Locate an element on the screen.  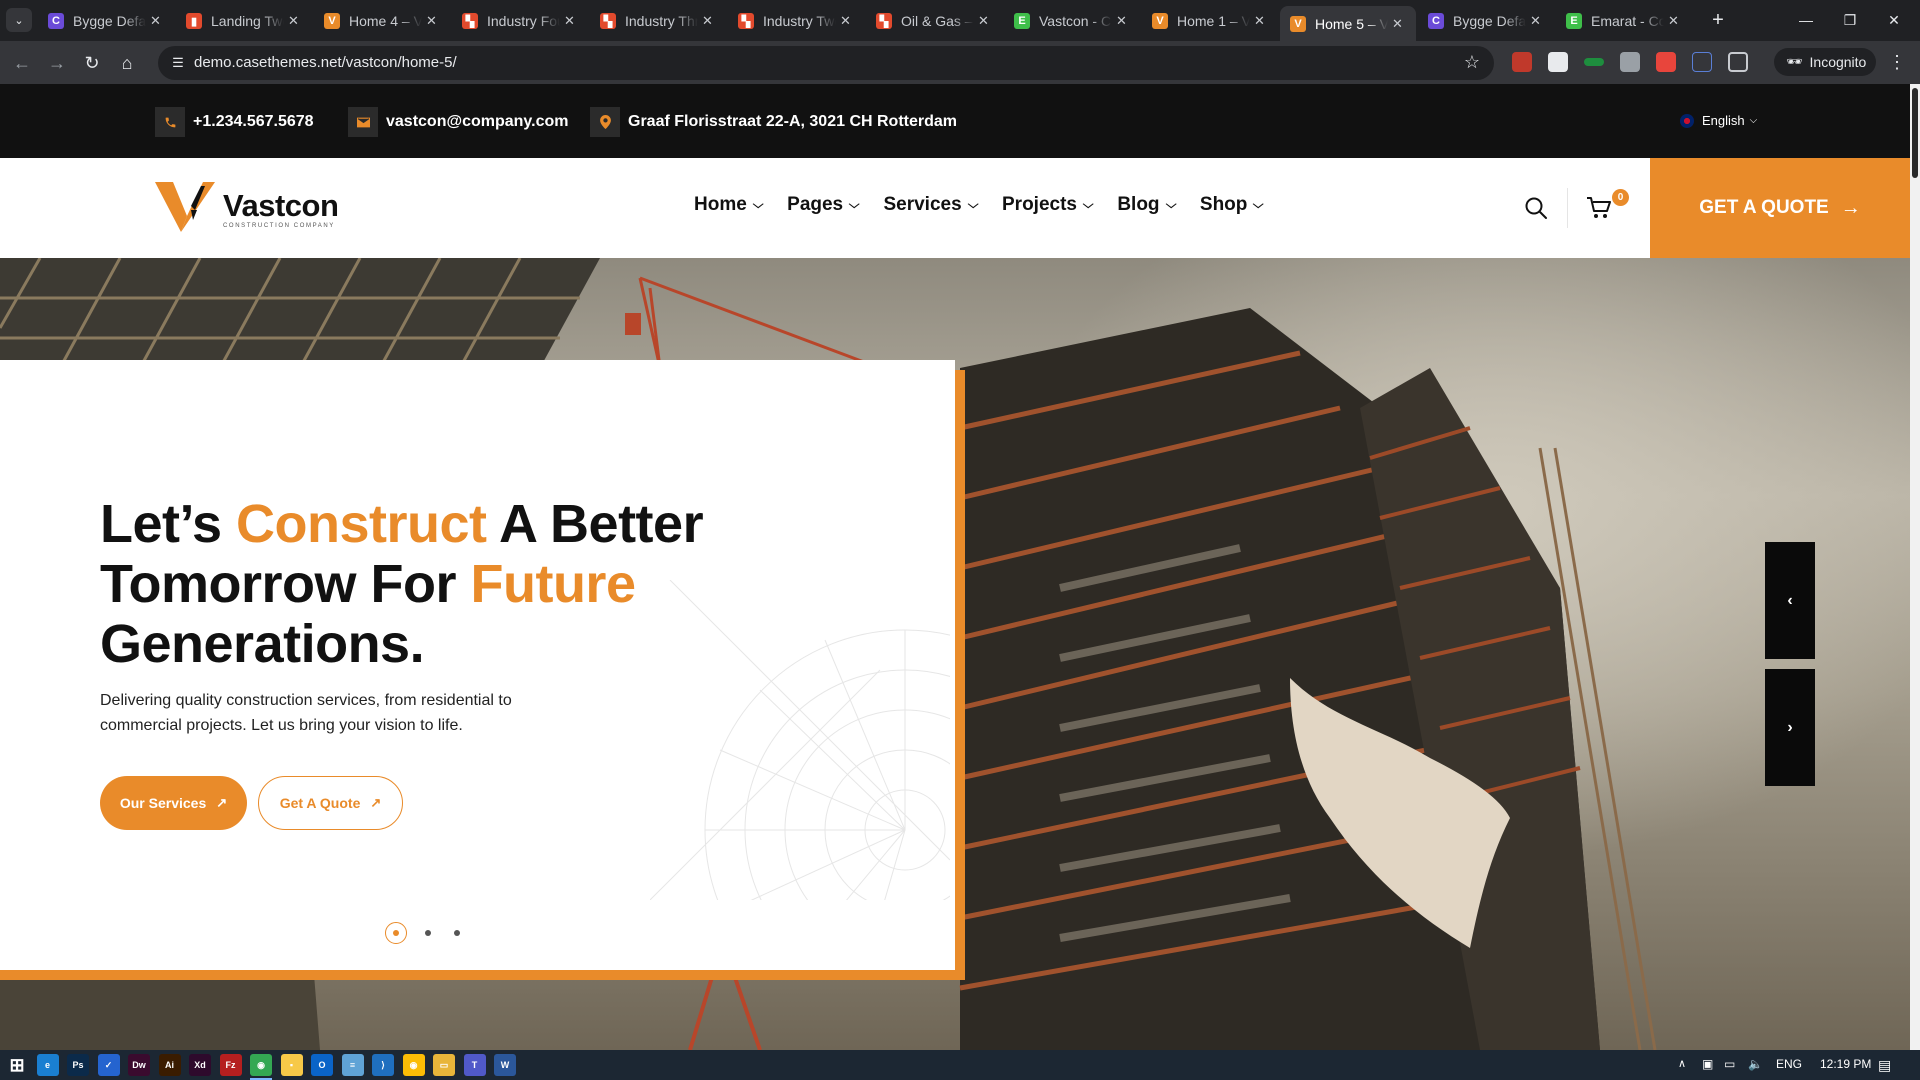
browser-tab: V Home 1 – Vastcon✕ is located at coordinates (1210, 21).